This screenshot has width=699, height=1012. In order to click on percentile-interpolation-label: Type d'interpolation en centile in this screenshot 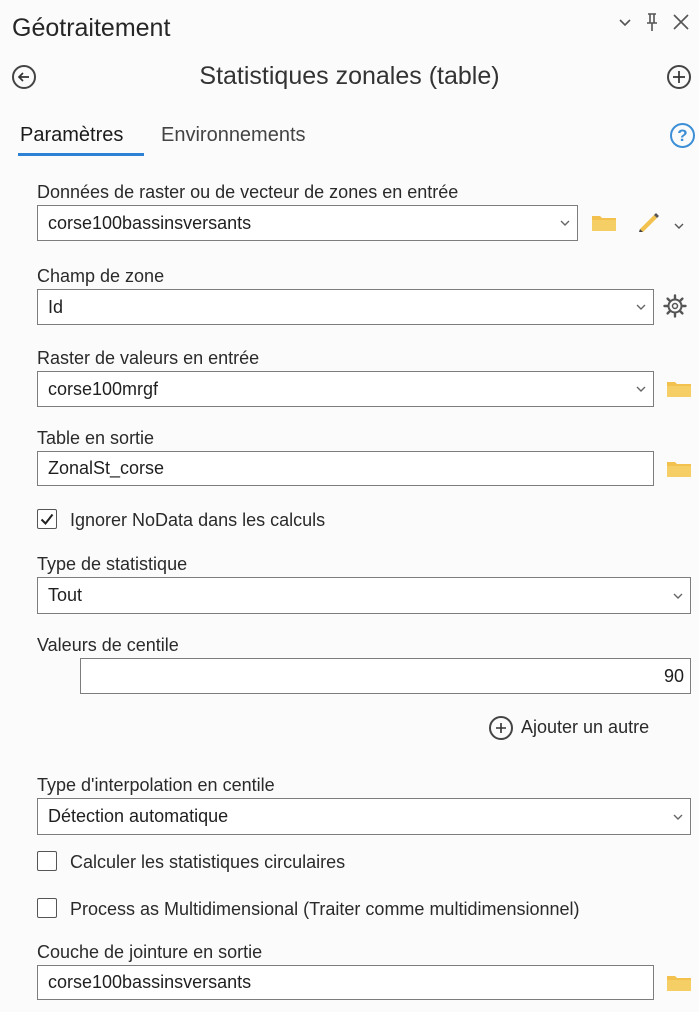, I will do `click(156, 785)`.